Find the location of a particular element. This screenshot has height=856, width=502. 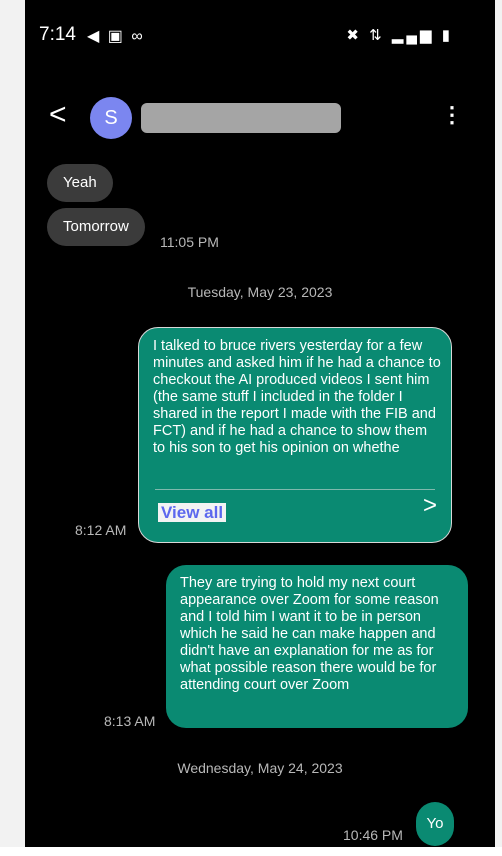

avatar: S is located at coordinates (111, 118).